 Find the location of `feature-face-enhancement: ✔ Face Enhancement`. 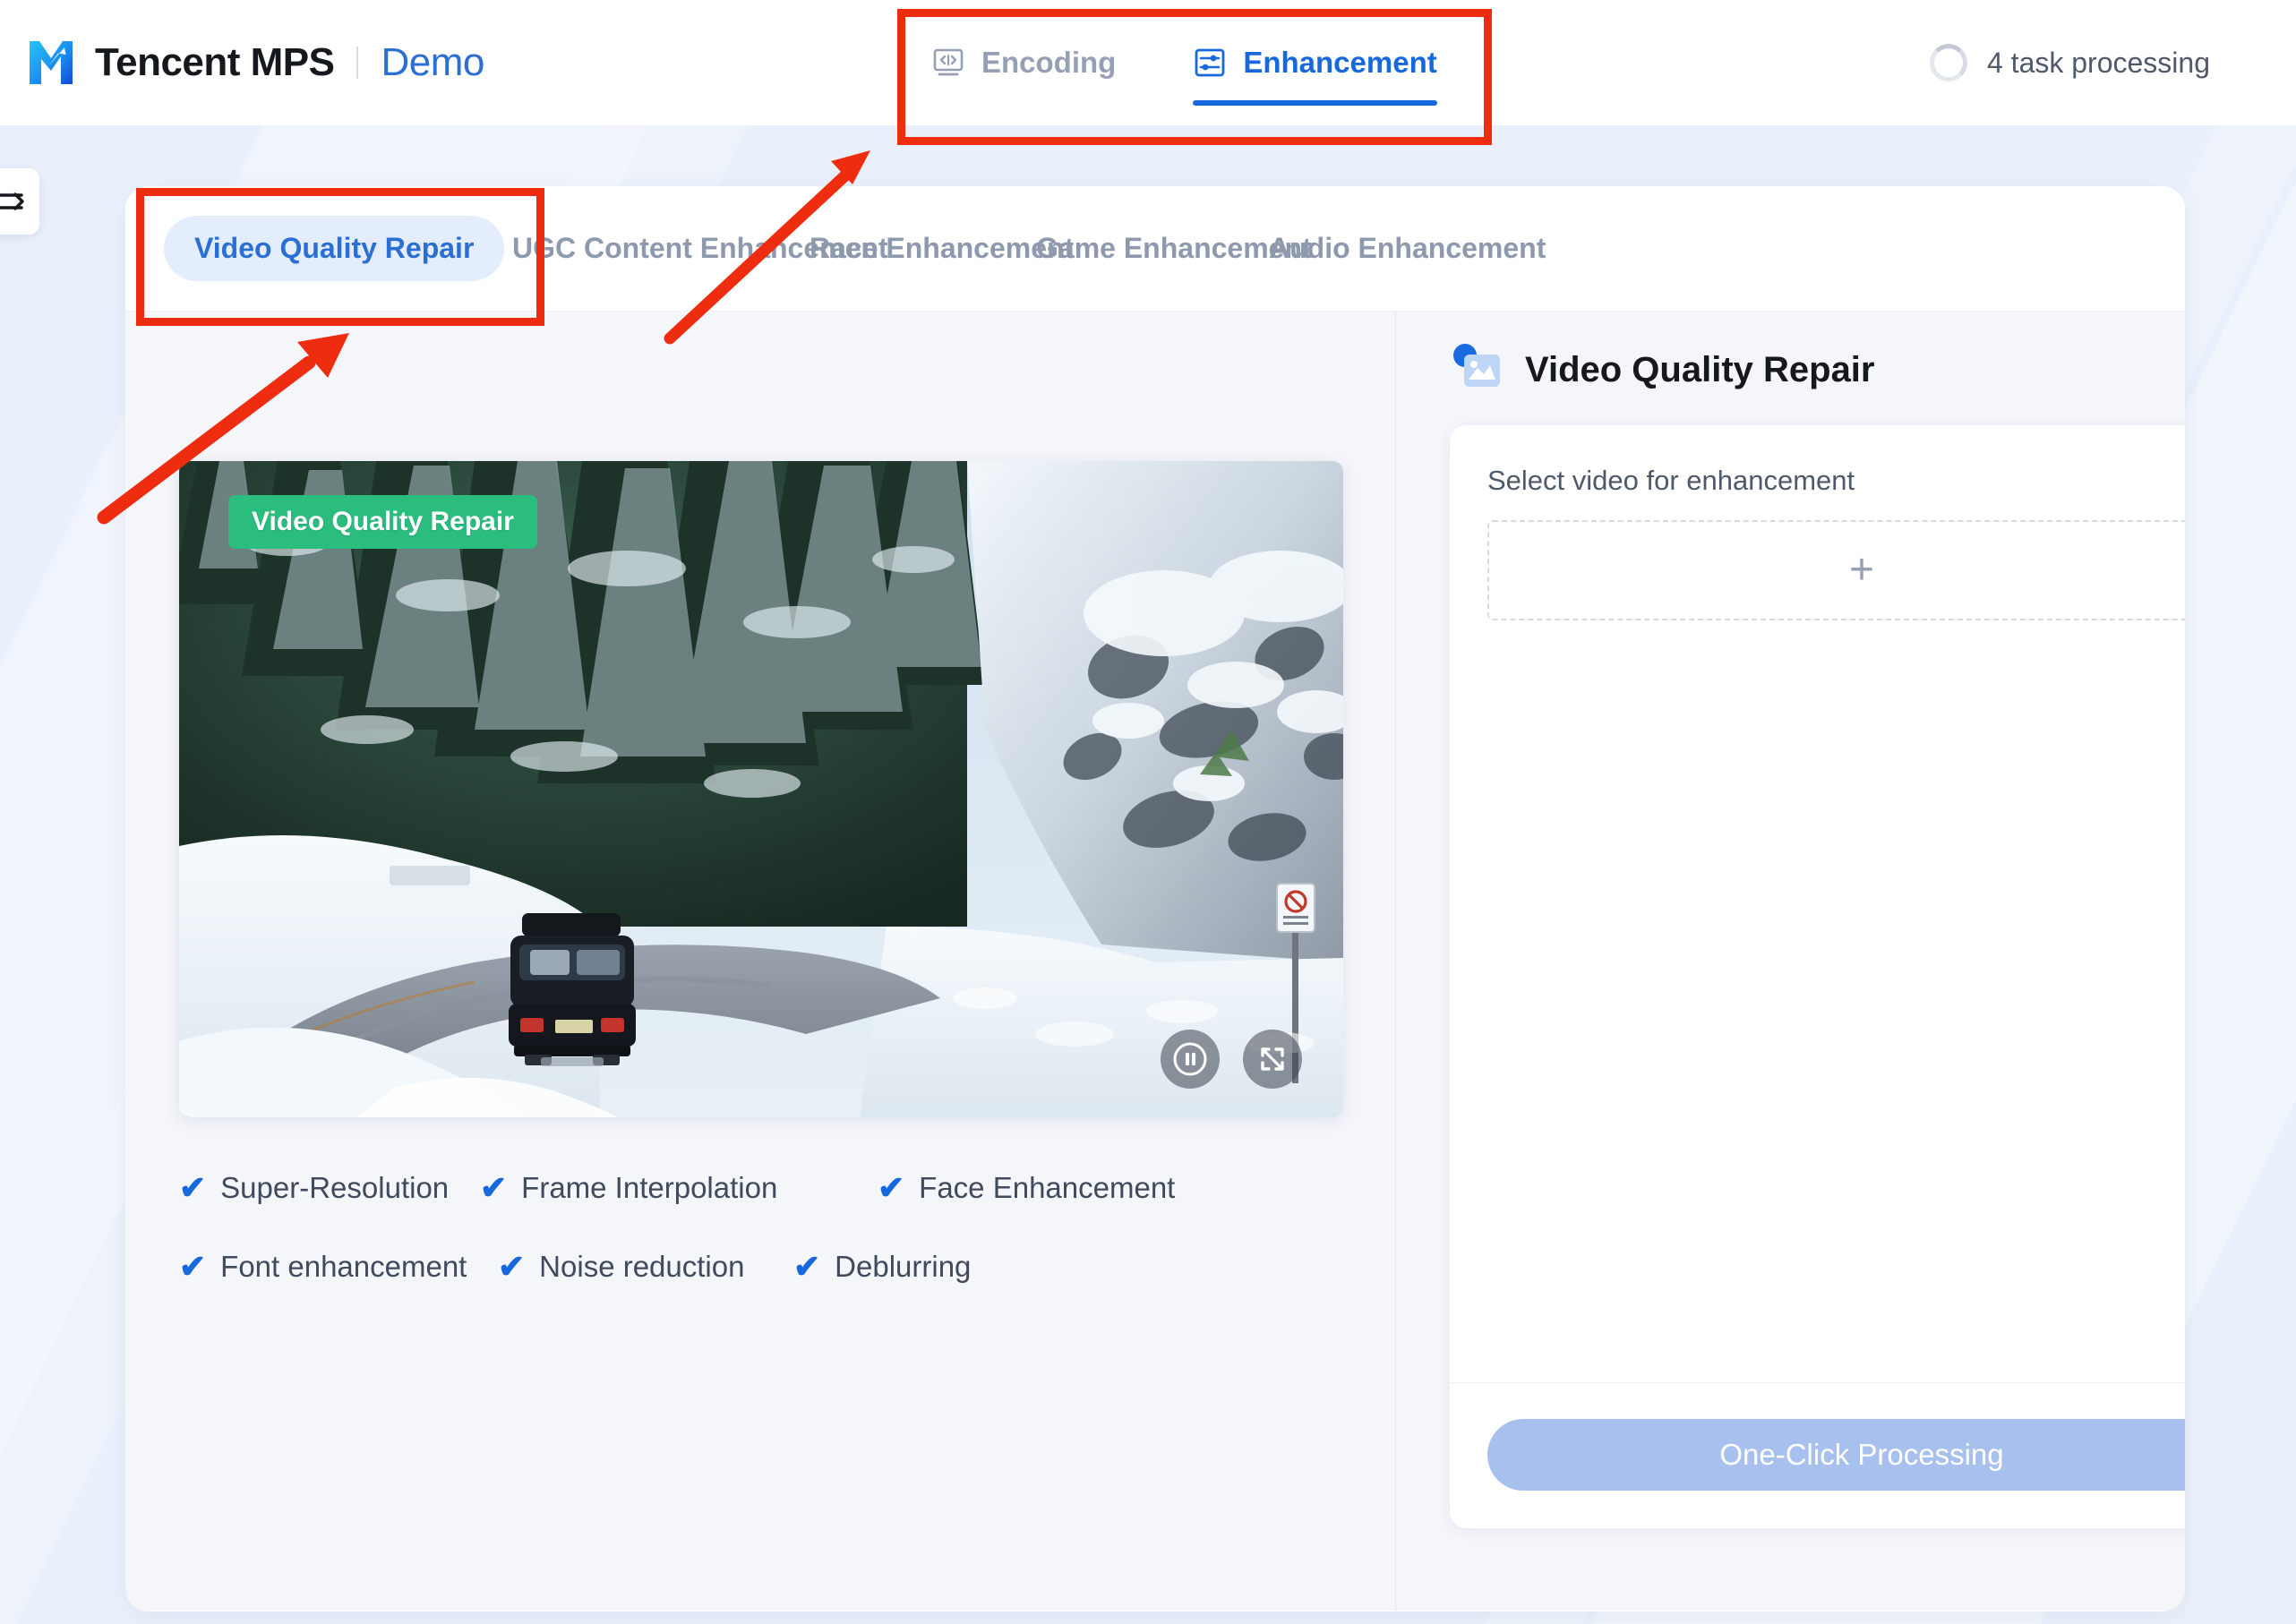

feature-face-enhancement: ✔ Face Enhancement is located at coordinates (1026, 1188).